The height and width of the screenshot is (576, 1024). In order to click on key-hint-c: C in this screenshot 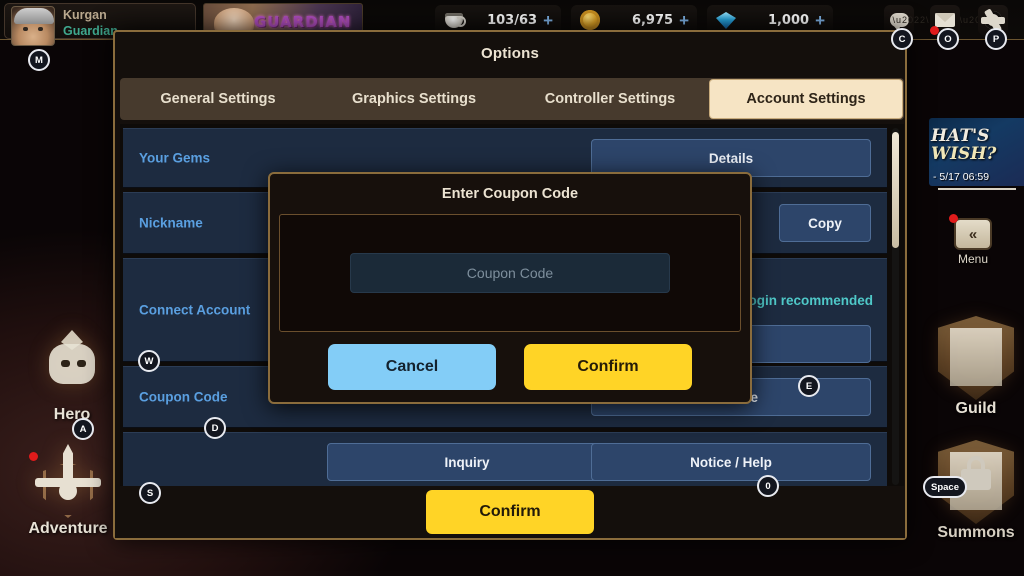, I will do `click(902, 39)`.